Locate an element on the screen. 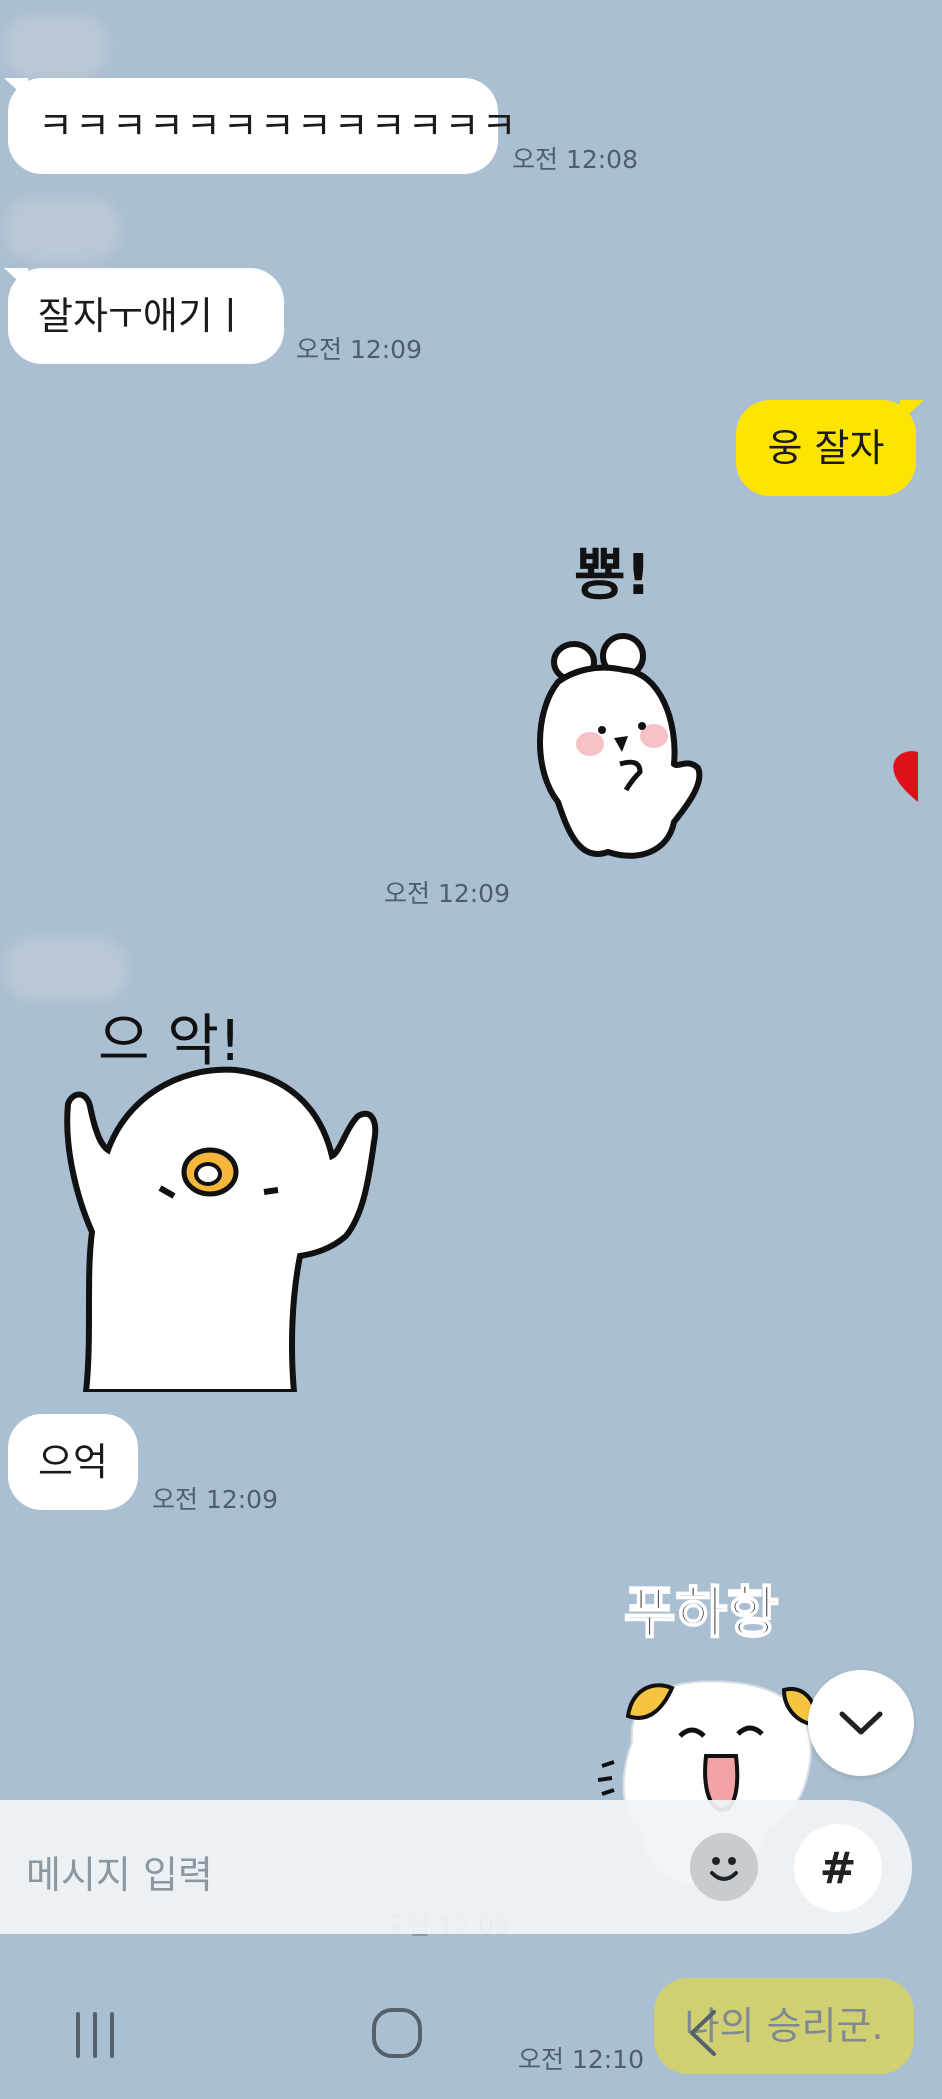  home-button is located at coordinates (397, 2033).